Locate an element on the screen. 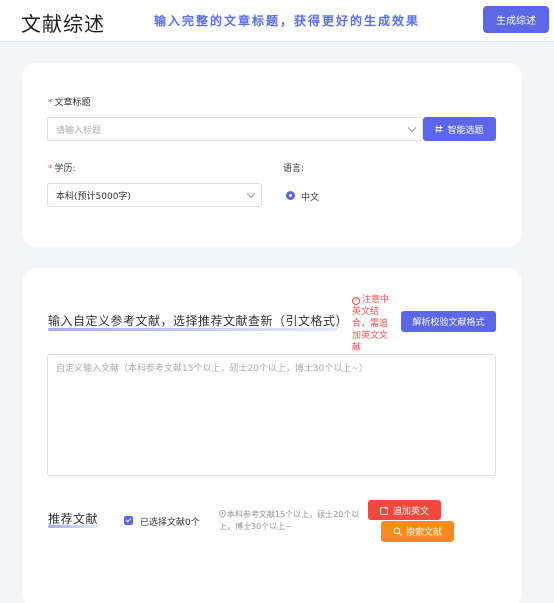  title-input: 请输入标题 is located at coordinates (235, 129).